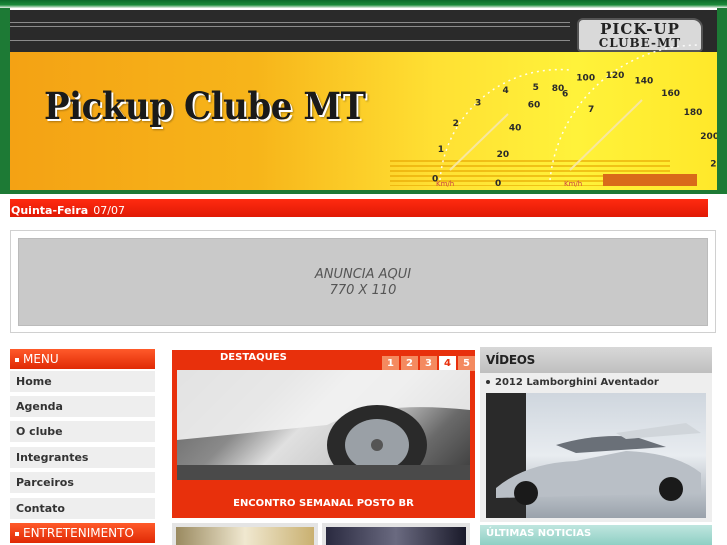 This screenshot has width=727, height=545. I want to click on car-photo-svg, so click(323, 425).